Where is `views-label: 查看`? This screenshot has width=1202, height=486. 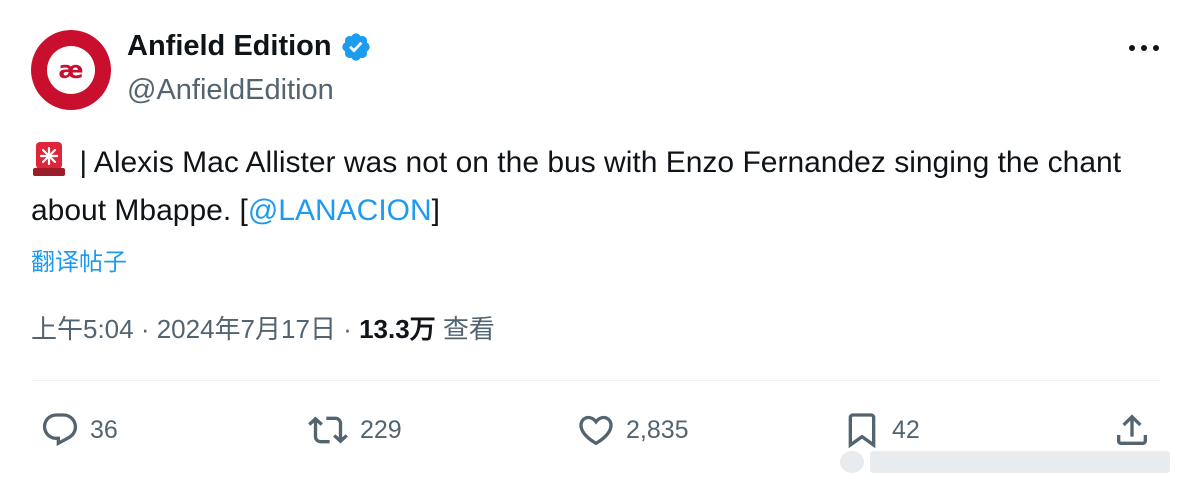
views-label: 查看 is located at coordinates (465, 329).